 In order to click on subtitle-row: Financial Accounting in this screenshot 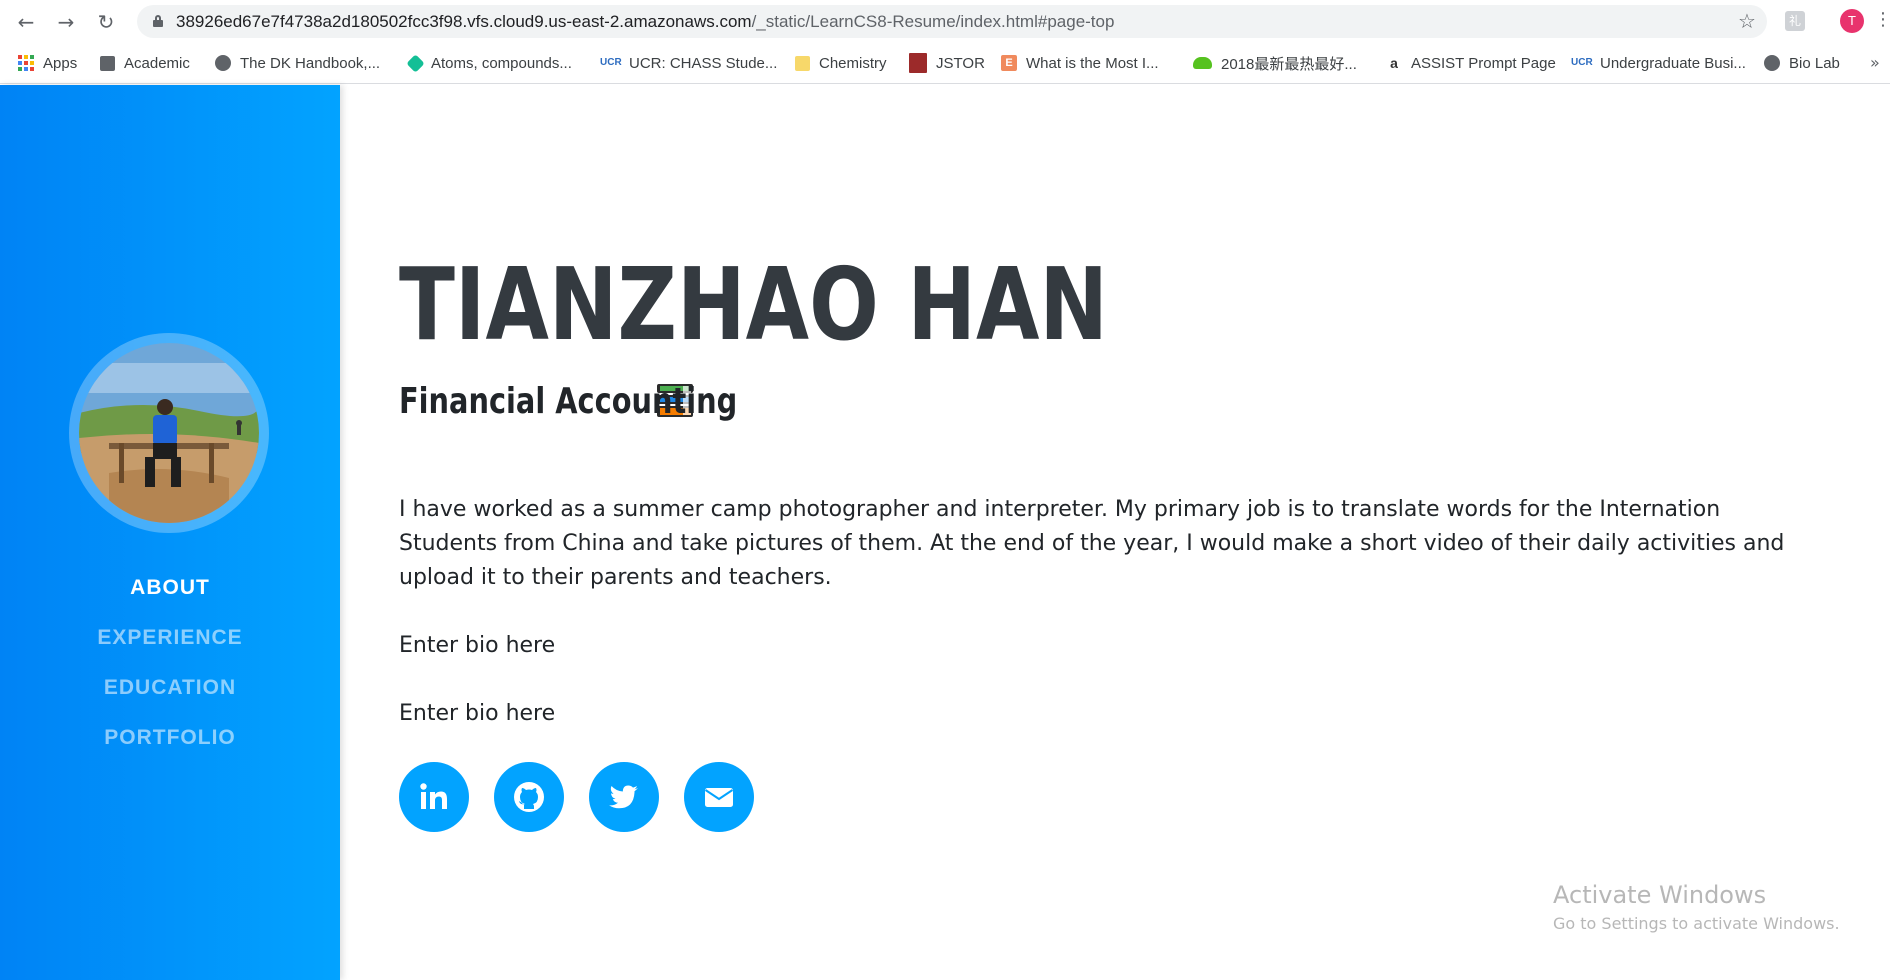, I will do `click(568, 401)`.